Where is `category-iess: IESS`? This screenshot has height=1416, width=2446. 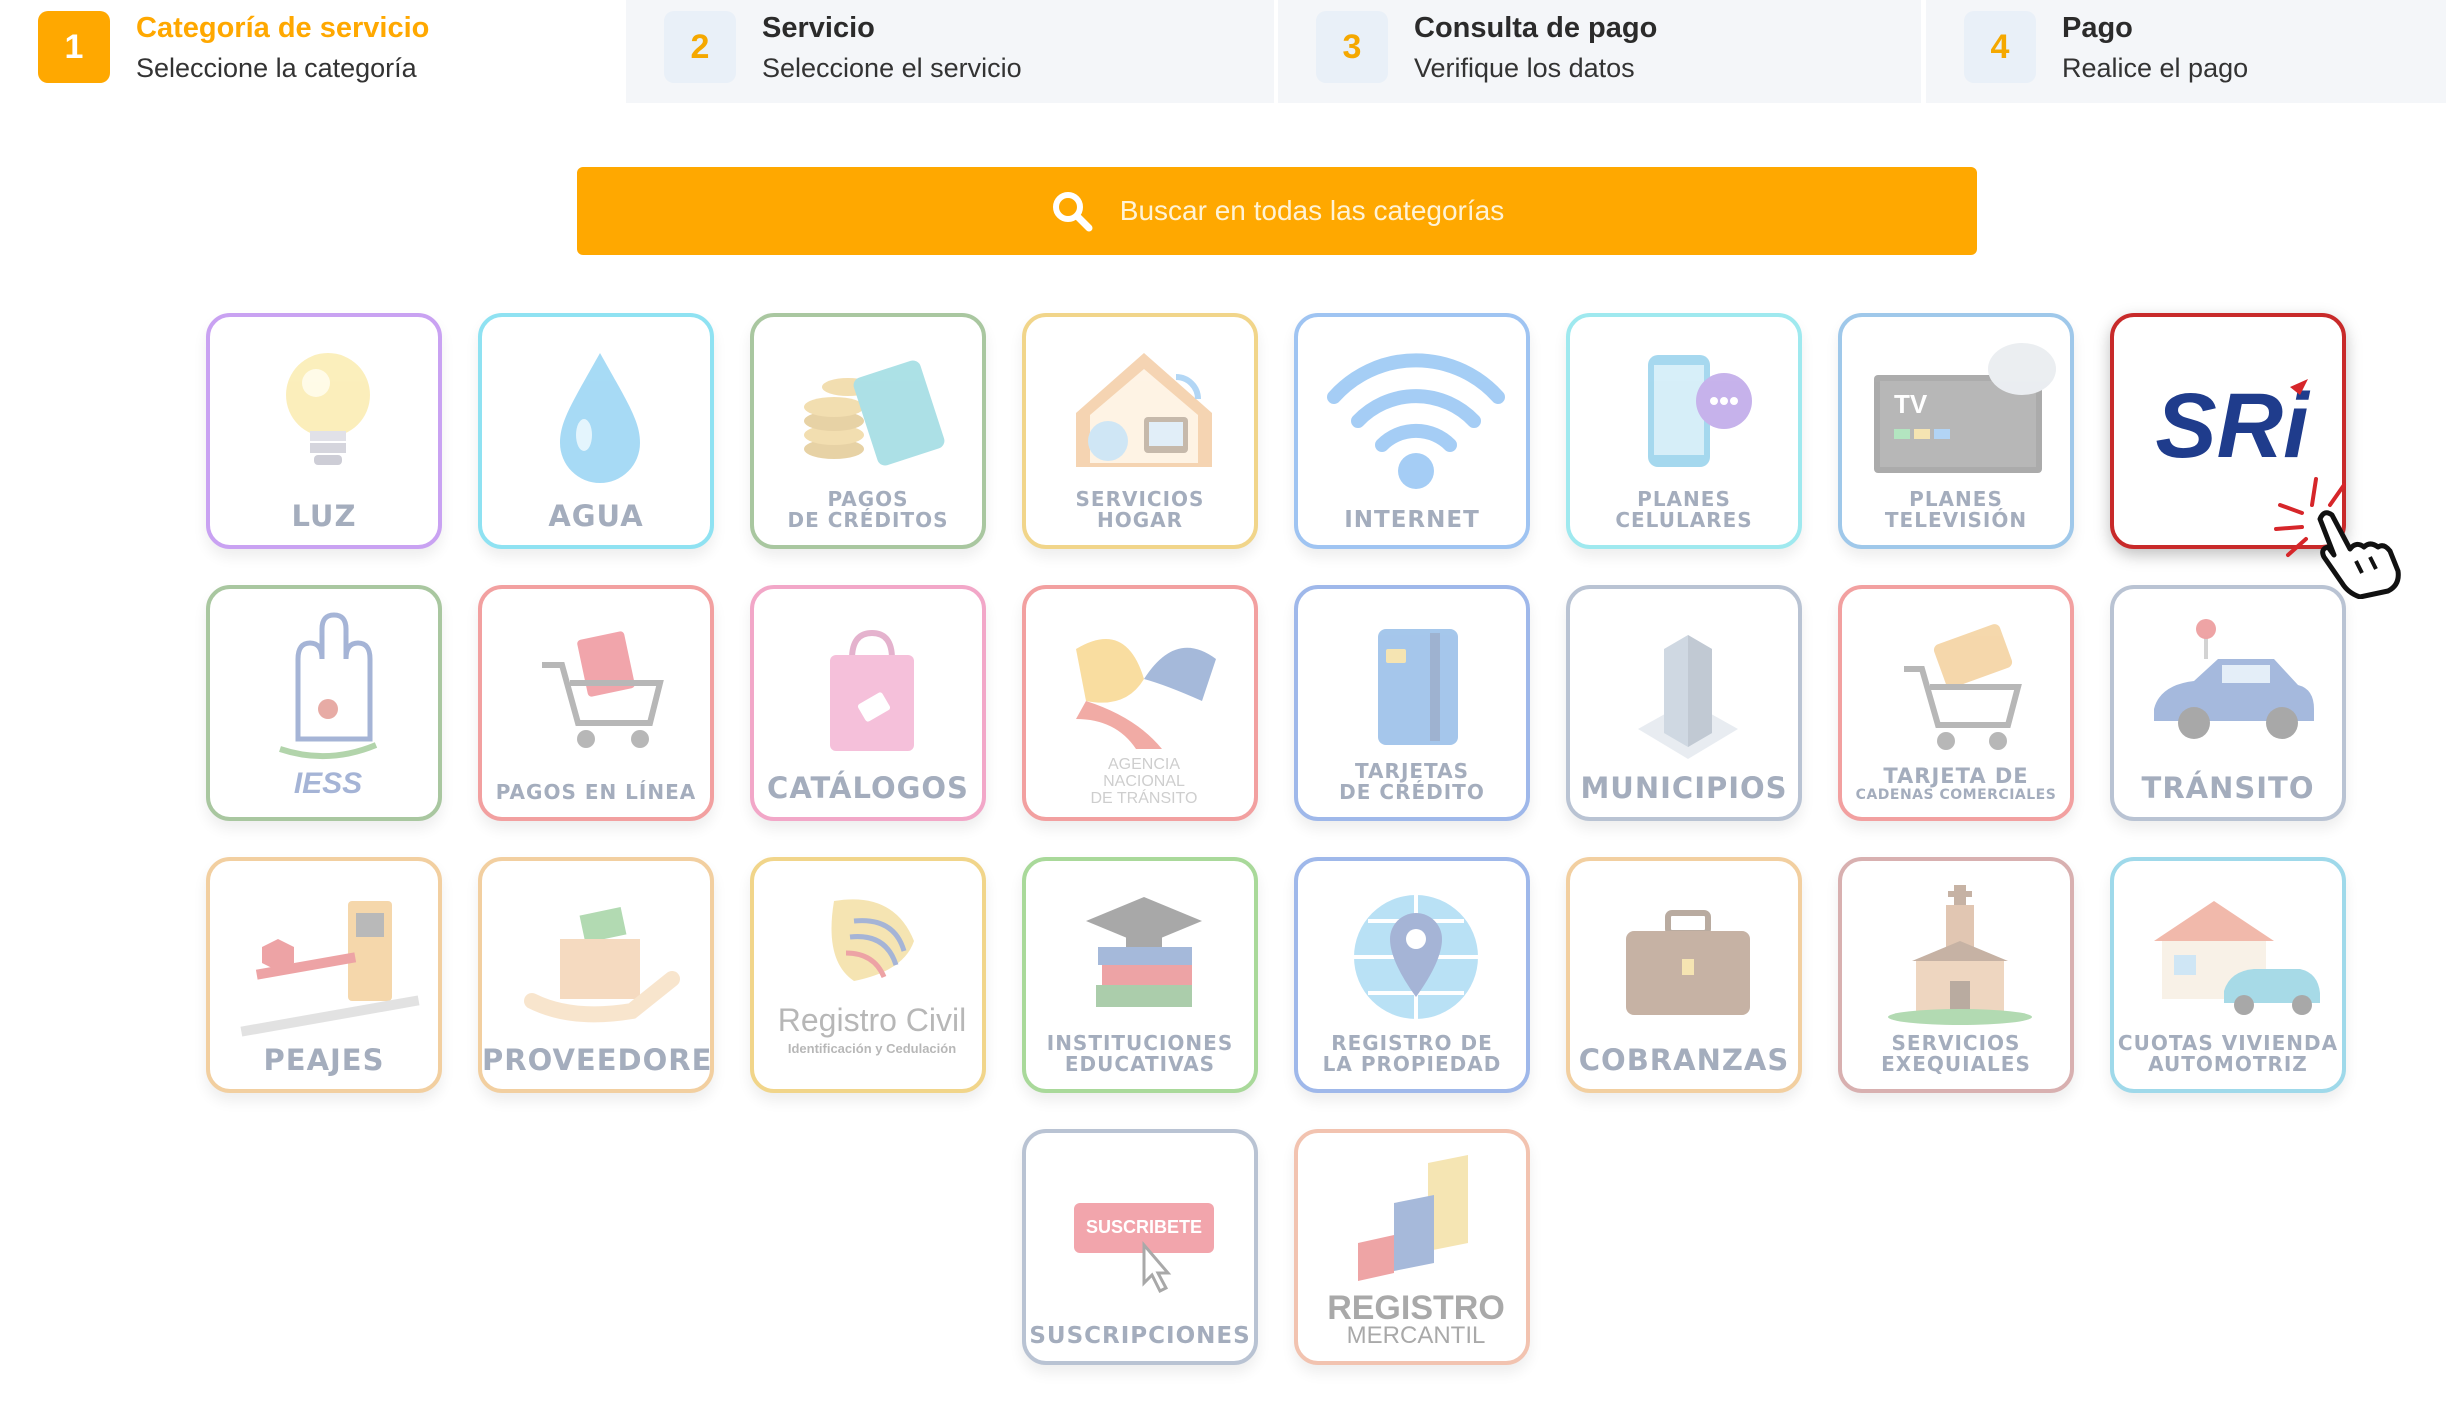
category-iess: IESS is located at coordinates (324, 703).